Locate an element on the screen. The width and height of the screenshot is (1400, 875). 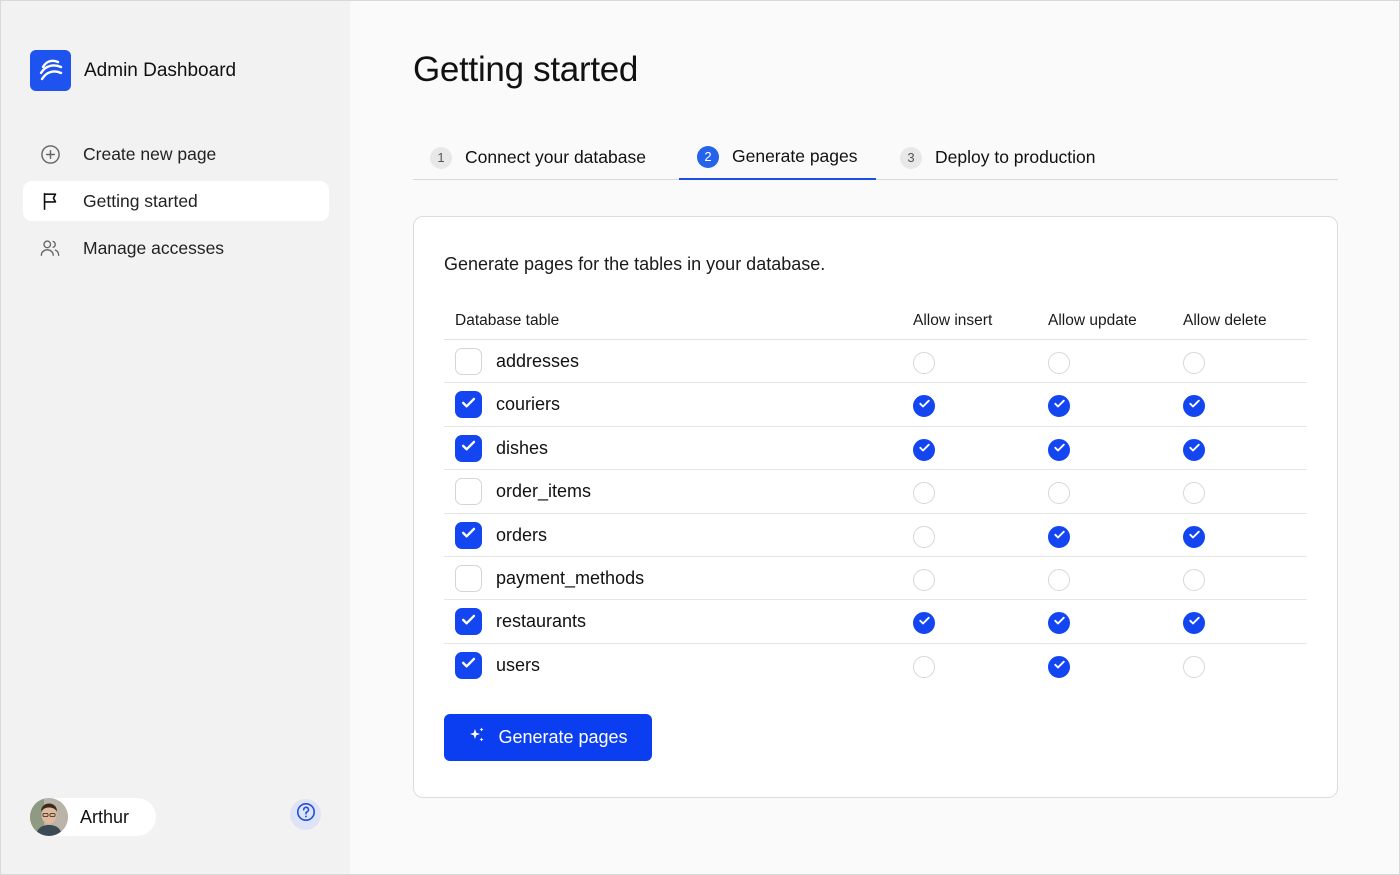
brand: Admin Dashboard is located at coordinates (133, 70).